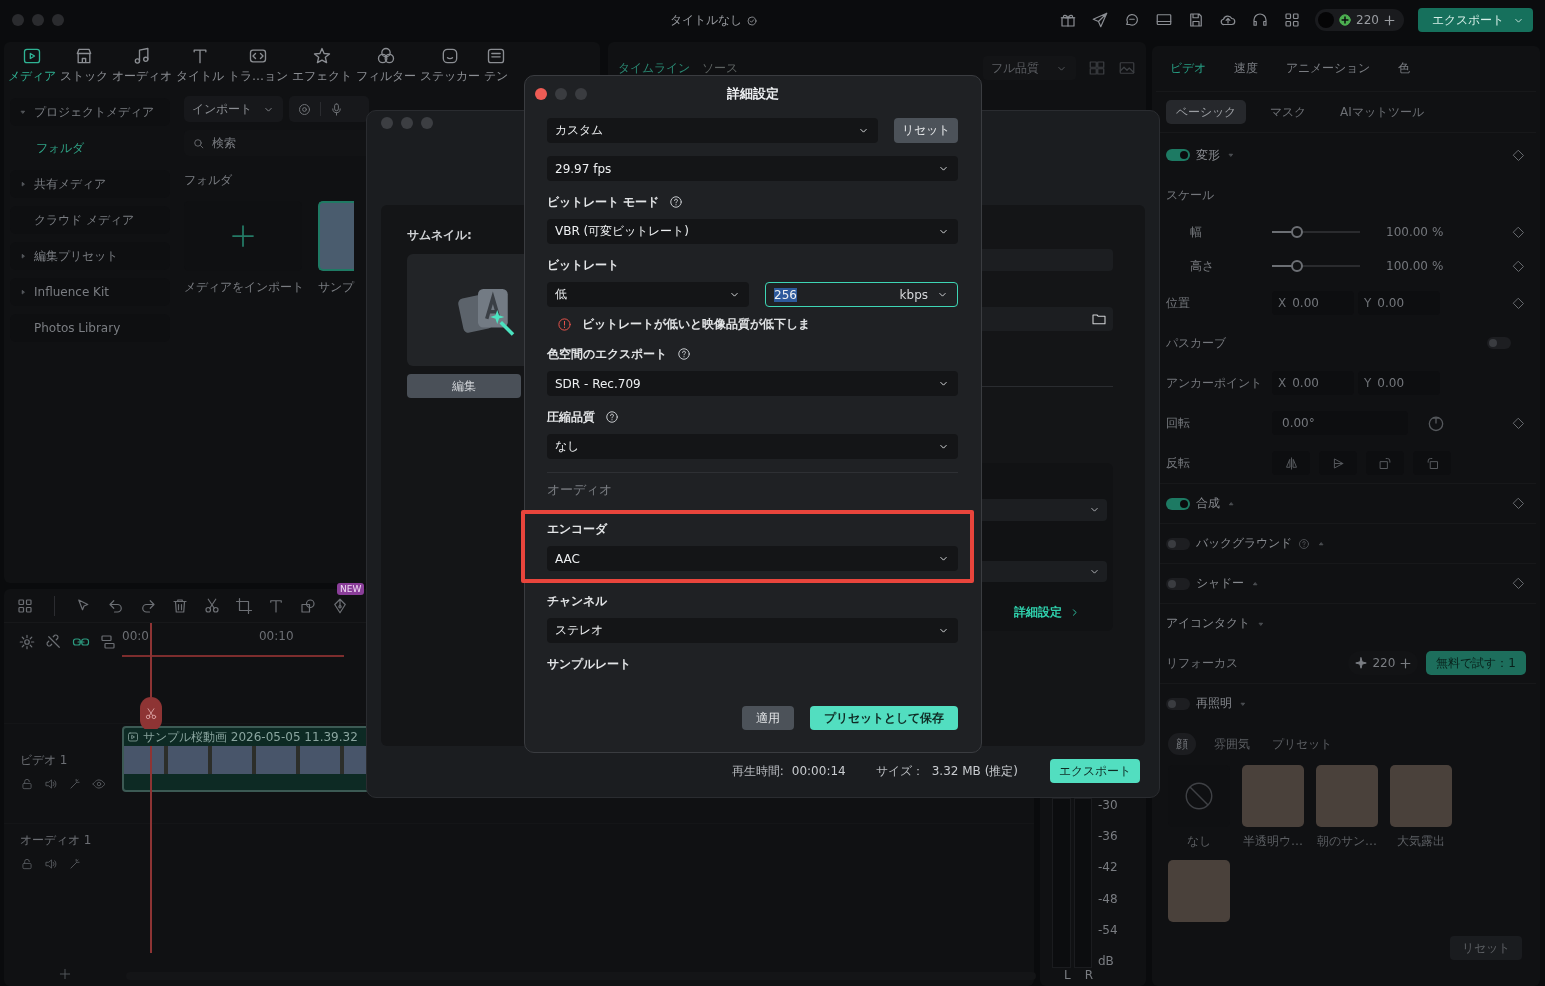  Describe the element at coordinates (564, 324) in the screenshot. I see `alert-icon` at that location.